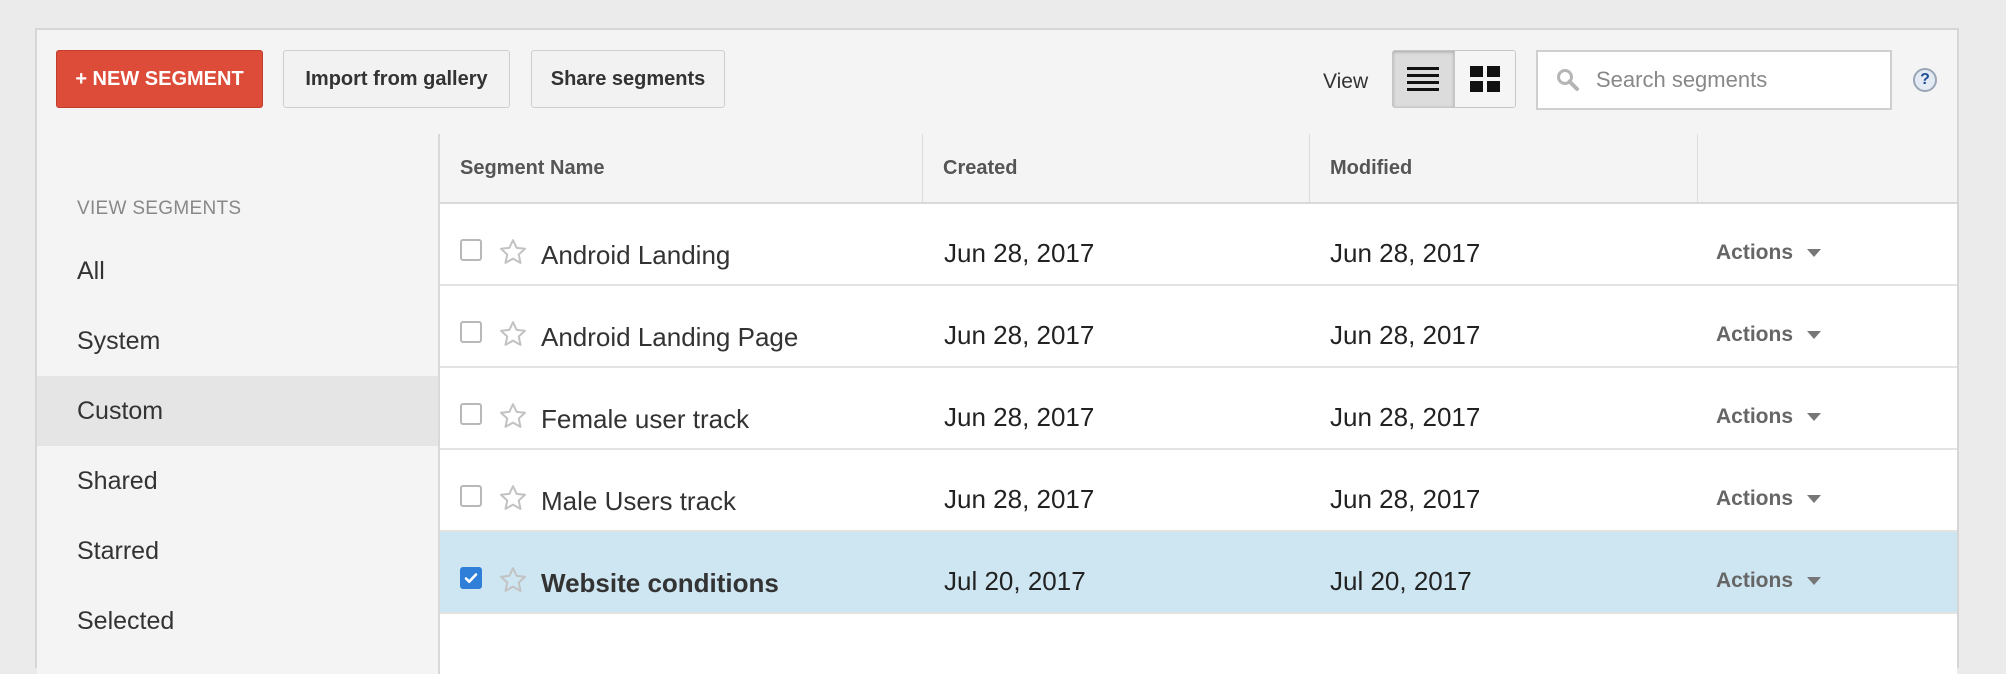 The width and height of the screenshot is (2006, 674). I want to click on search-input, so click(1736, 80).